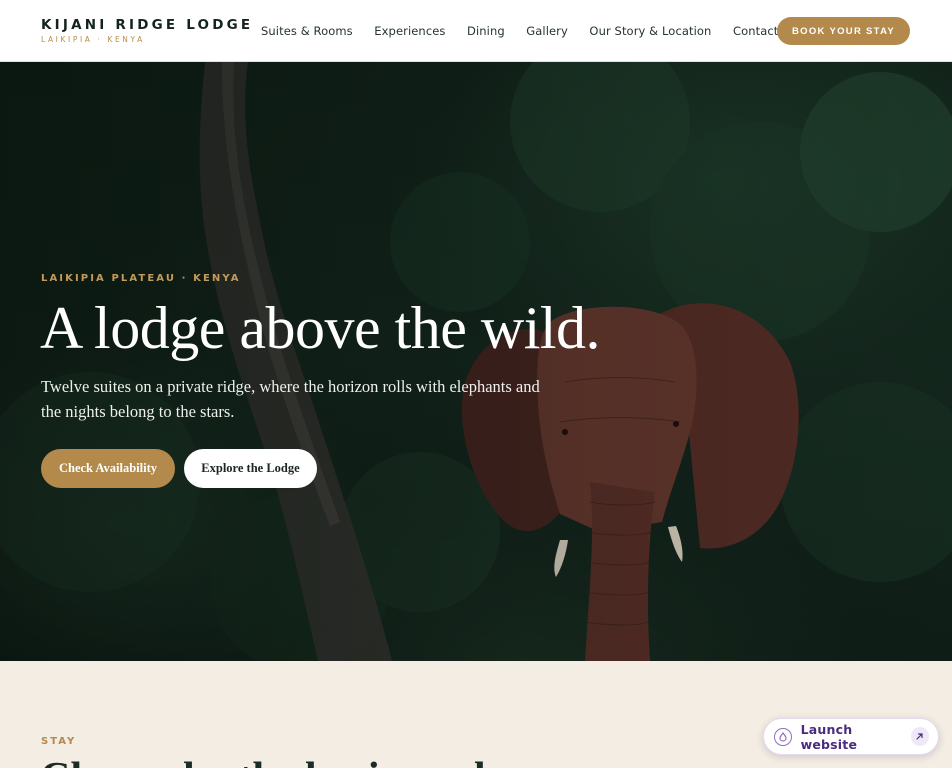 This screenshot has height=768, width=952. Describe the element at coordinates (108, 468) in the screenshot. I see `check-availability-button: Check Availability` at that location.